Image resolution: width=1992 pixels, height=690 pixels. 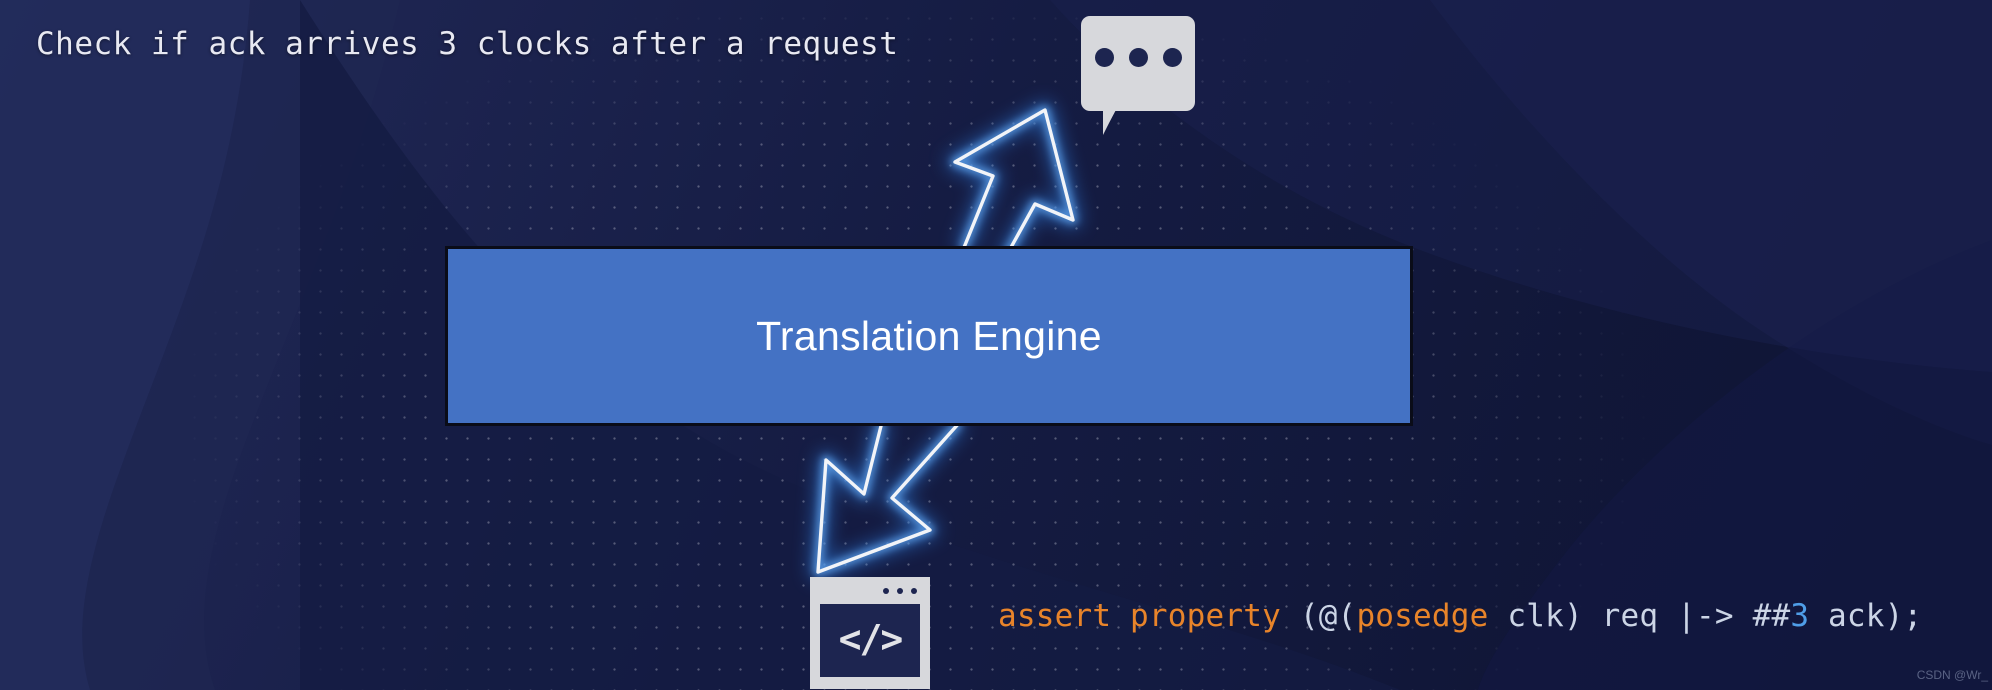 What do you see at coordinates (1866, 616) in the screenshot?
I see `code-token-tail: ack);` at bounding box center [1866, 616].